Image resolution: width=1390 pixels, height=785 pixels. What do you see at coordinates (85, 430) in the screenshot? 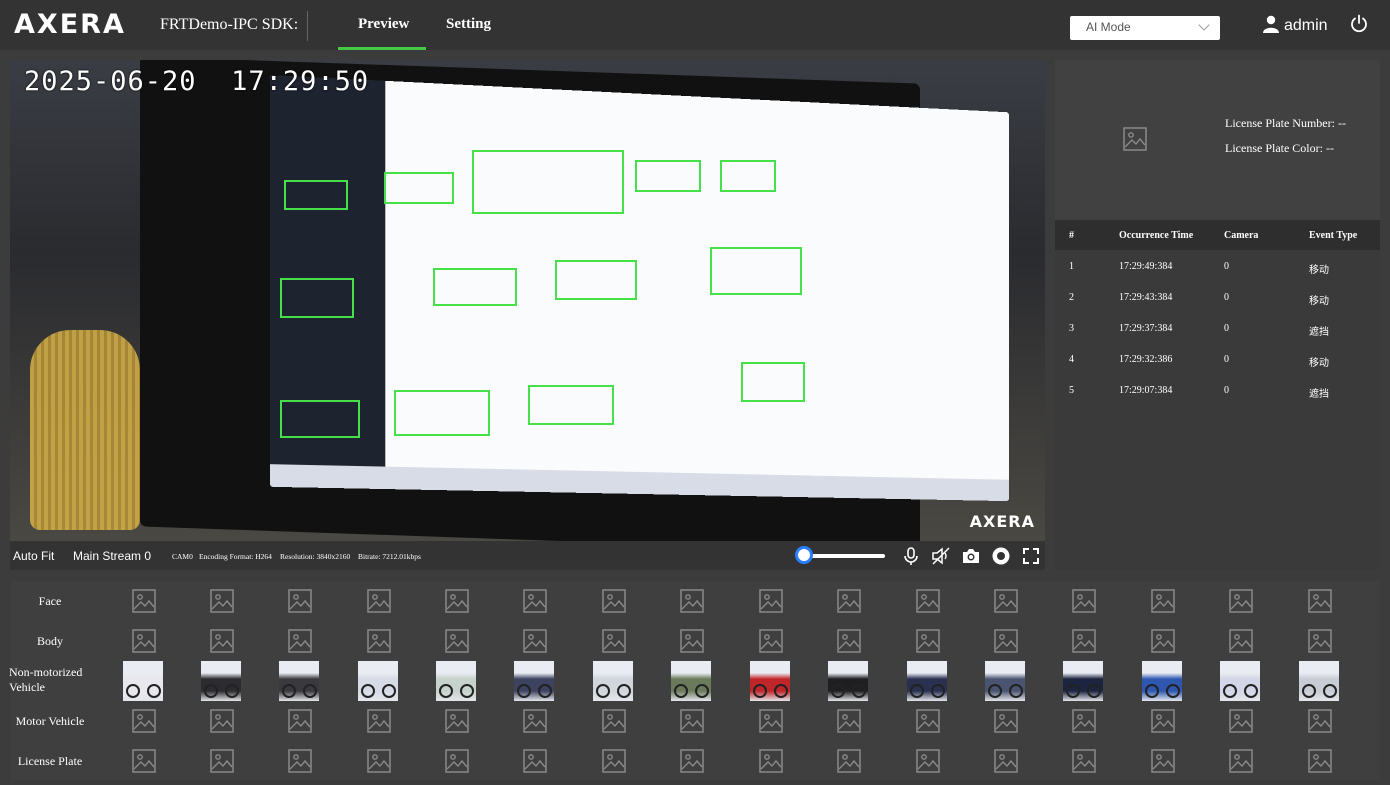
I see `scene-desk-fan` at bounding box center [85, 430].